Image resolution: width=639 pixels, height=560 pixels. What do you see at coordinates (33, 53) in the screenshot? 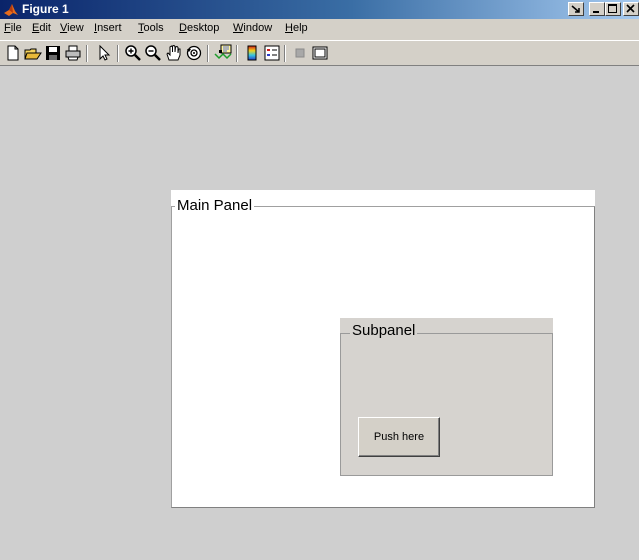
I see `open-file-icon` at bounding box center [33, 53].